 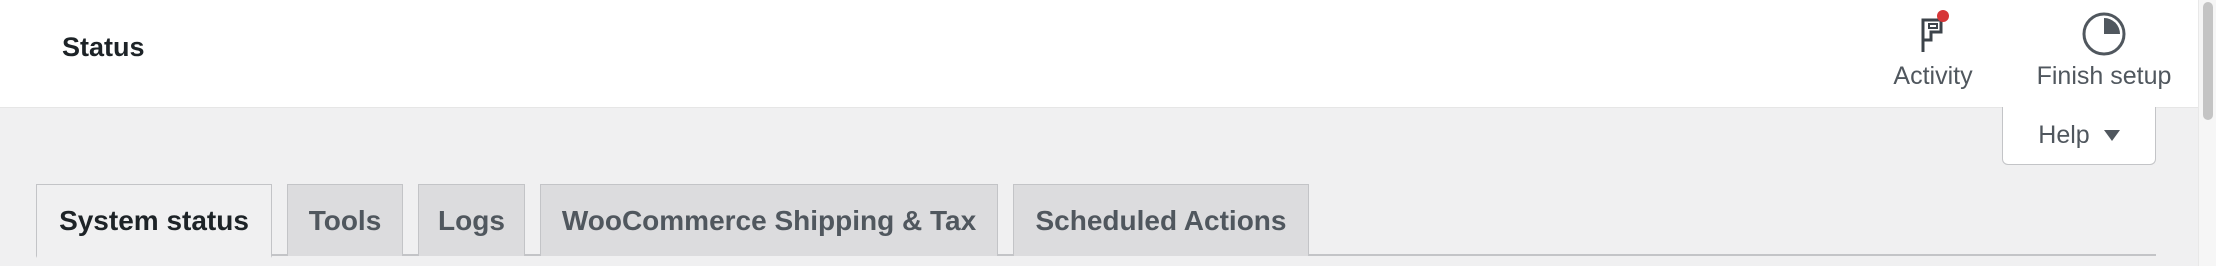 What do you see at coordinates (1161, 220) in the screenshot?
I see `tab-scheduled-actions: Scheduled Actions` at bounding box center [1161, 220].